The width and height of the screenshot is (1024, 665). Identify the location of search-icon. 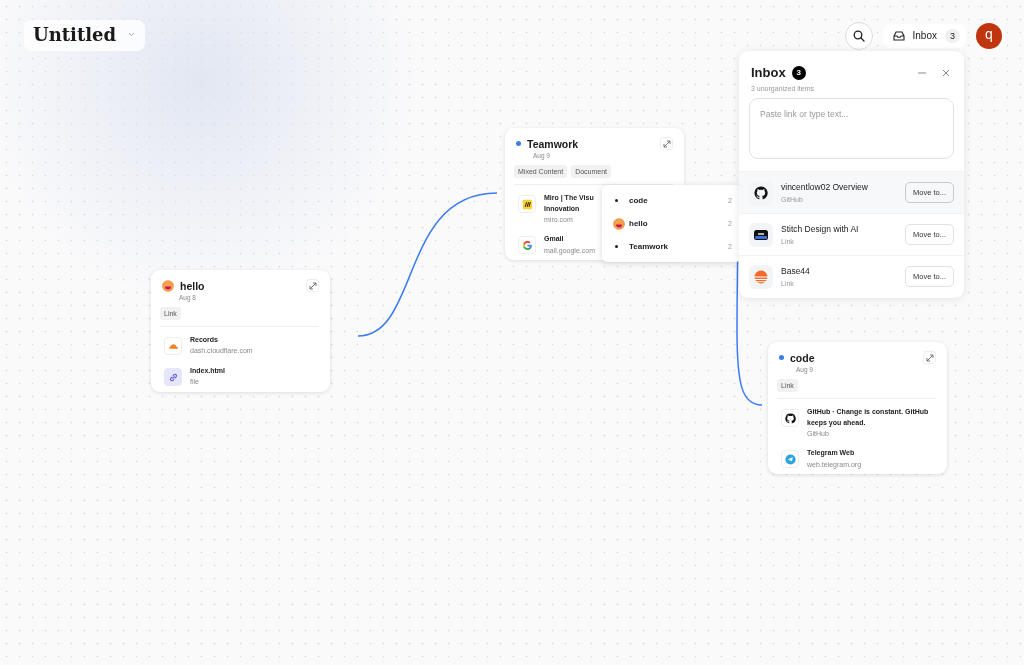
(858, 35).